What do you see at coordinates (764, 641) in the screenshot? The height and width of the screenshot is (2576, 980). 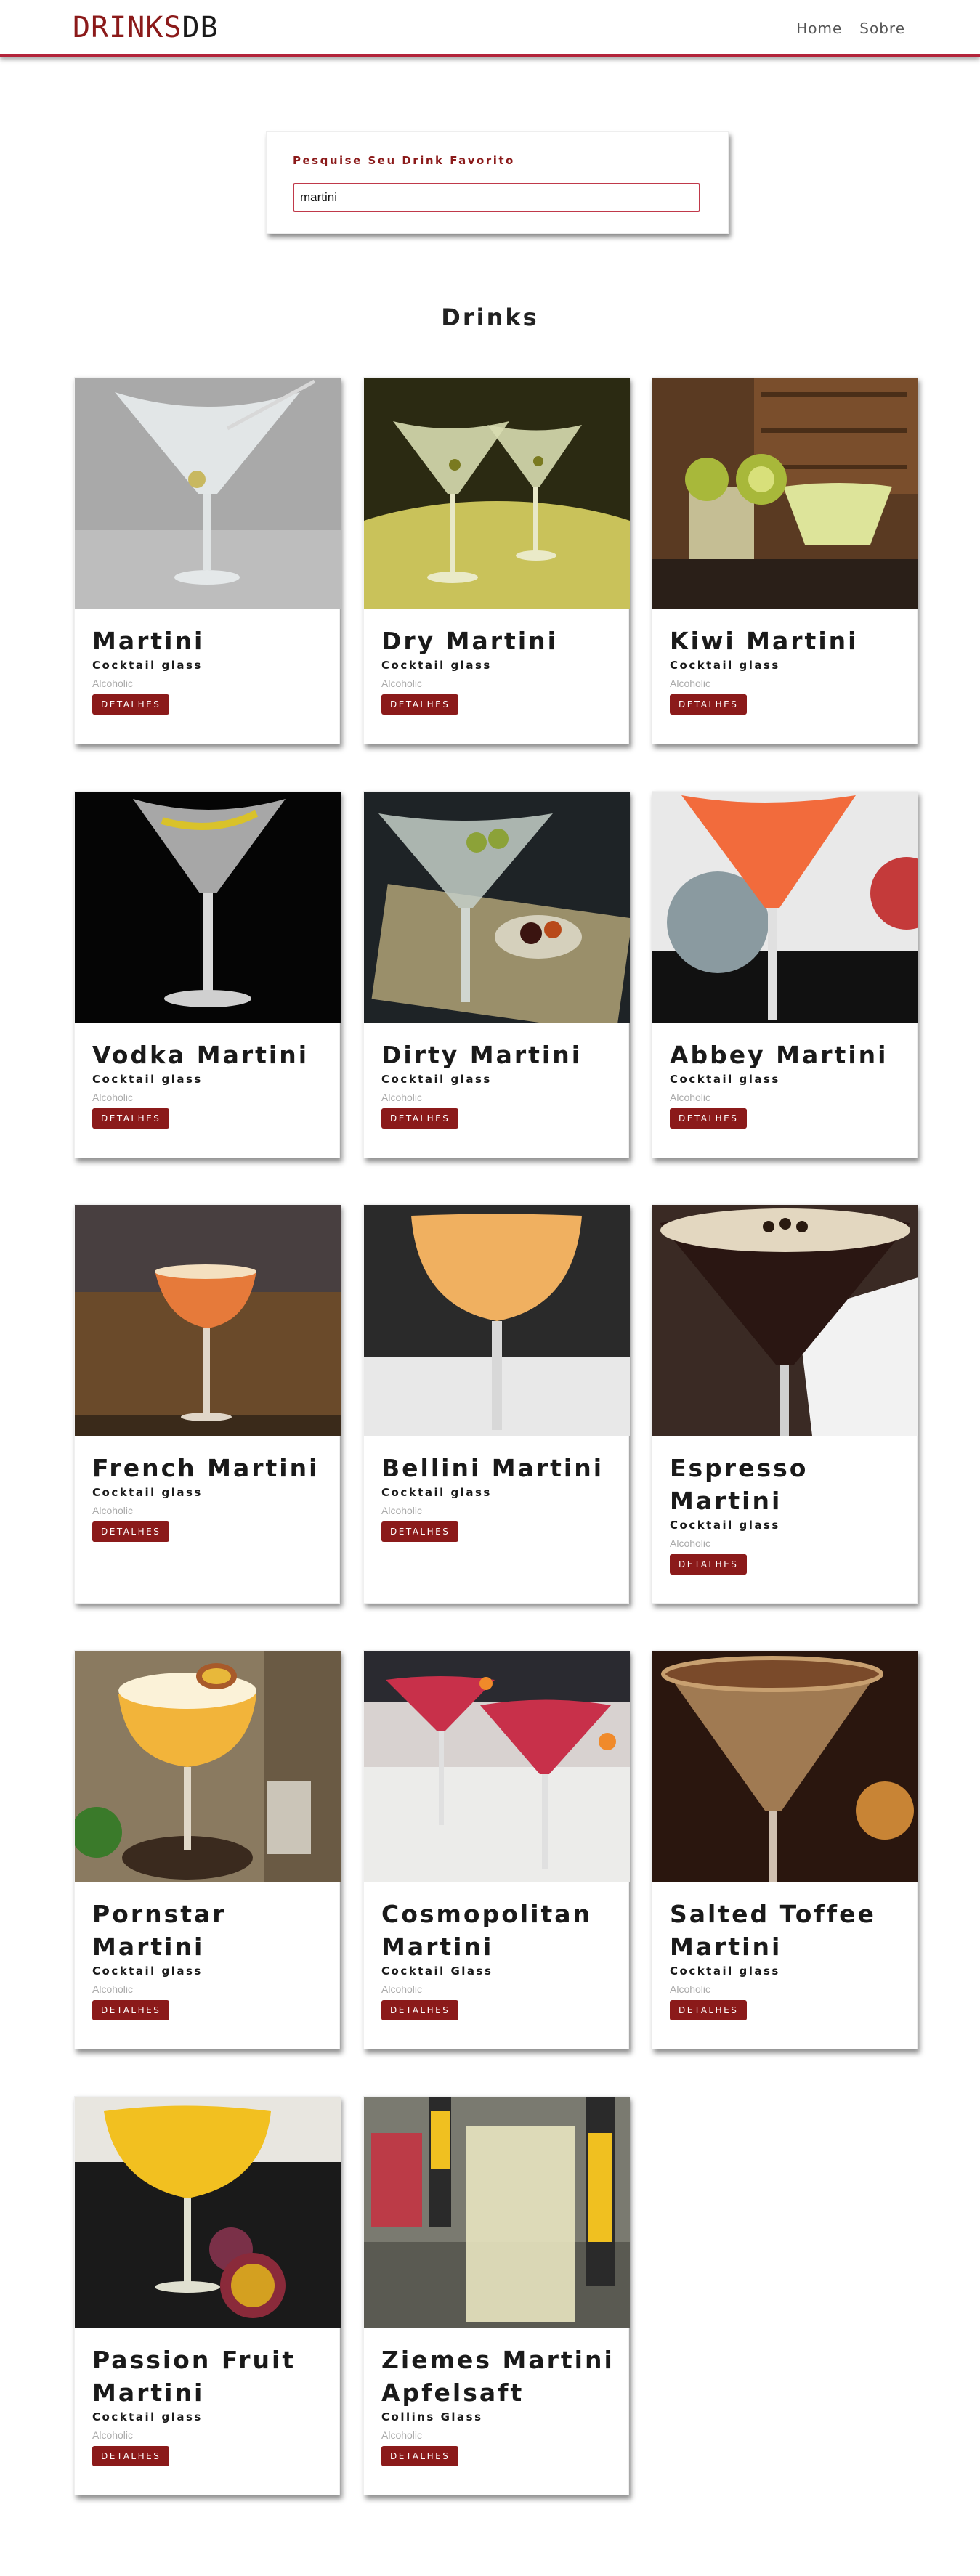 I see `drink-name: Kiwi Martini` at bounding box center [764, 641].